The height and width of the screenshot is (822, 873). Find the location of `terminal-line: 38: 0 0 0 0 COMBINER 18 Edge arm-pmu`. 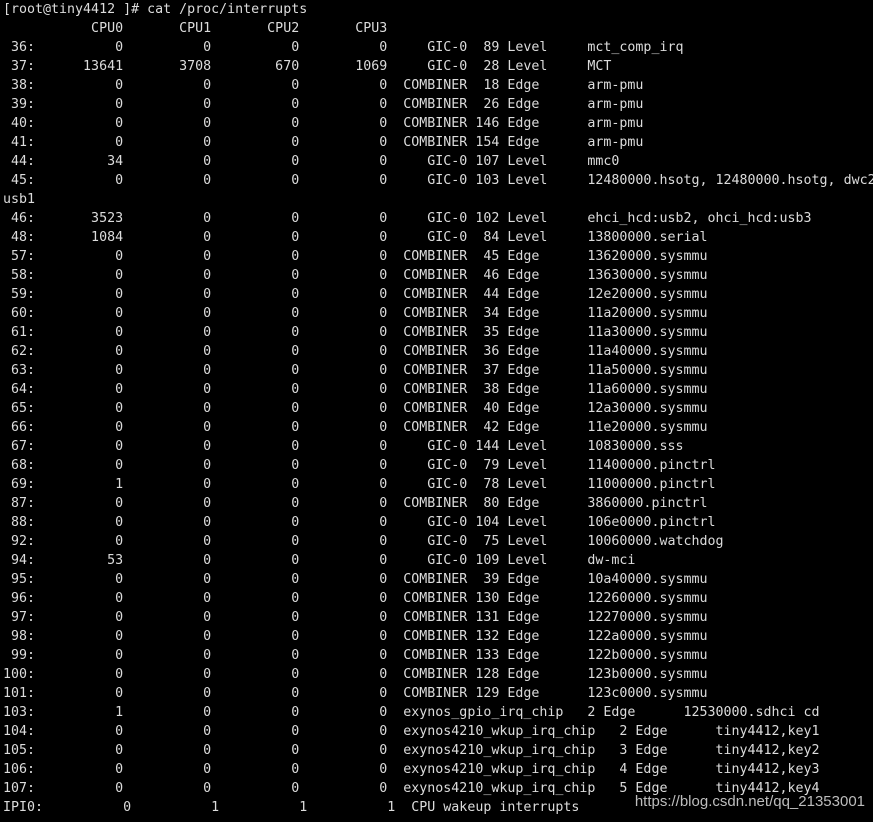

terminal-line: 38: 0 0 0 0 COMBINER 18 Edge arm-pmu is located at coordinates (323, 85).